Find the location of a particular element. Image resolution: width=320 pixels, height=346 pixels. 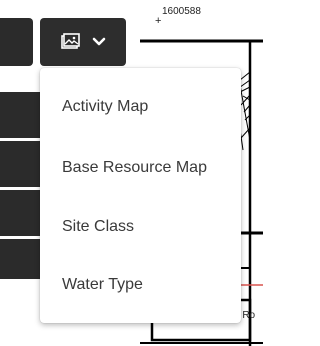

menu-item-site-class: Site Class is located at coordinates (98, 227).